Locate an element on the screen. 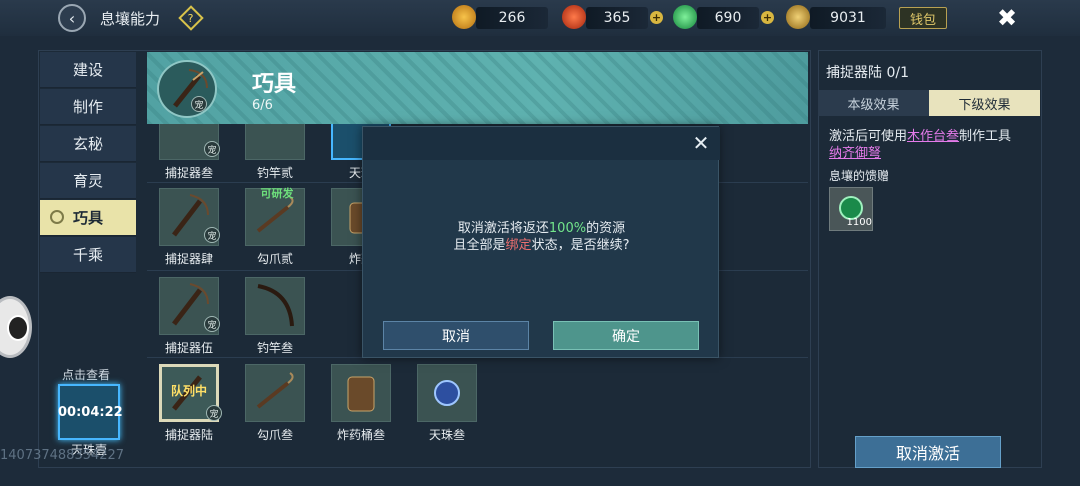  resource-jade: 690 is located at coordinates (728, 18).